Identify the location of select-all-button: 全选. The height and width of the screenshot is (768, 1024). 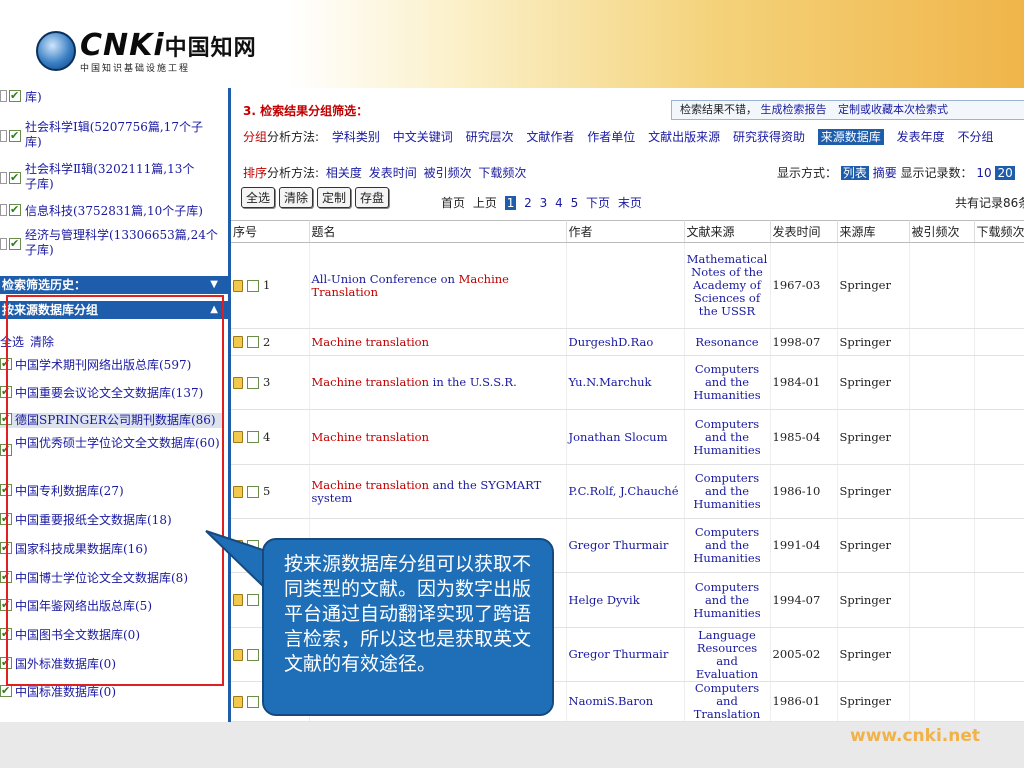
(258, 197).